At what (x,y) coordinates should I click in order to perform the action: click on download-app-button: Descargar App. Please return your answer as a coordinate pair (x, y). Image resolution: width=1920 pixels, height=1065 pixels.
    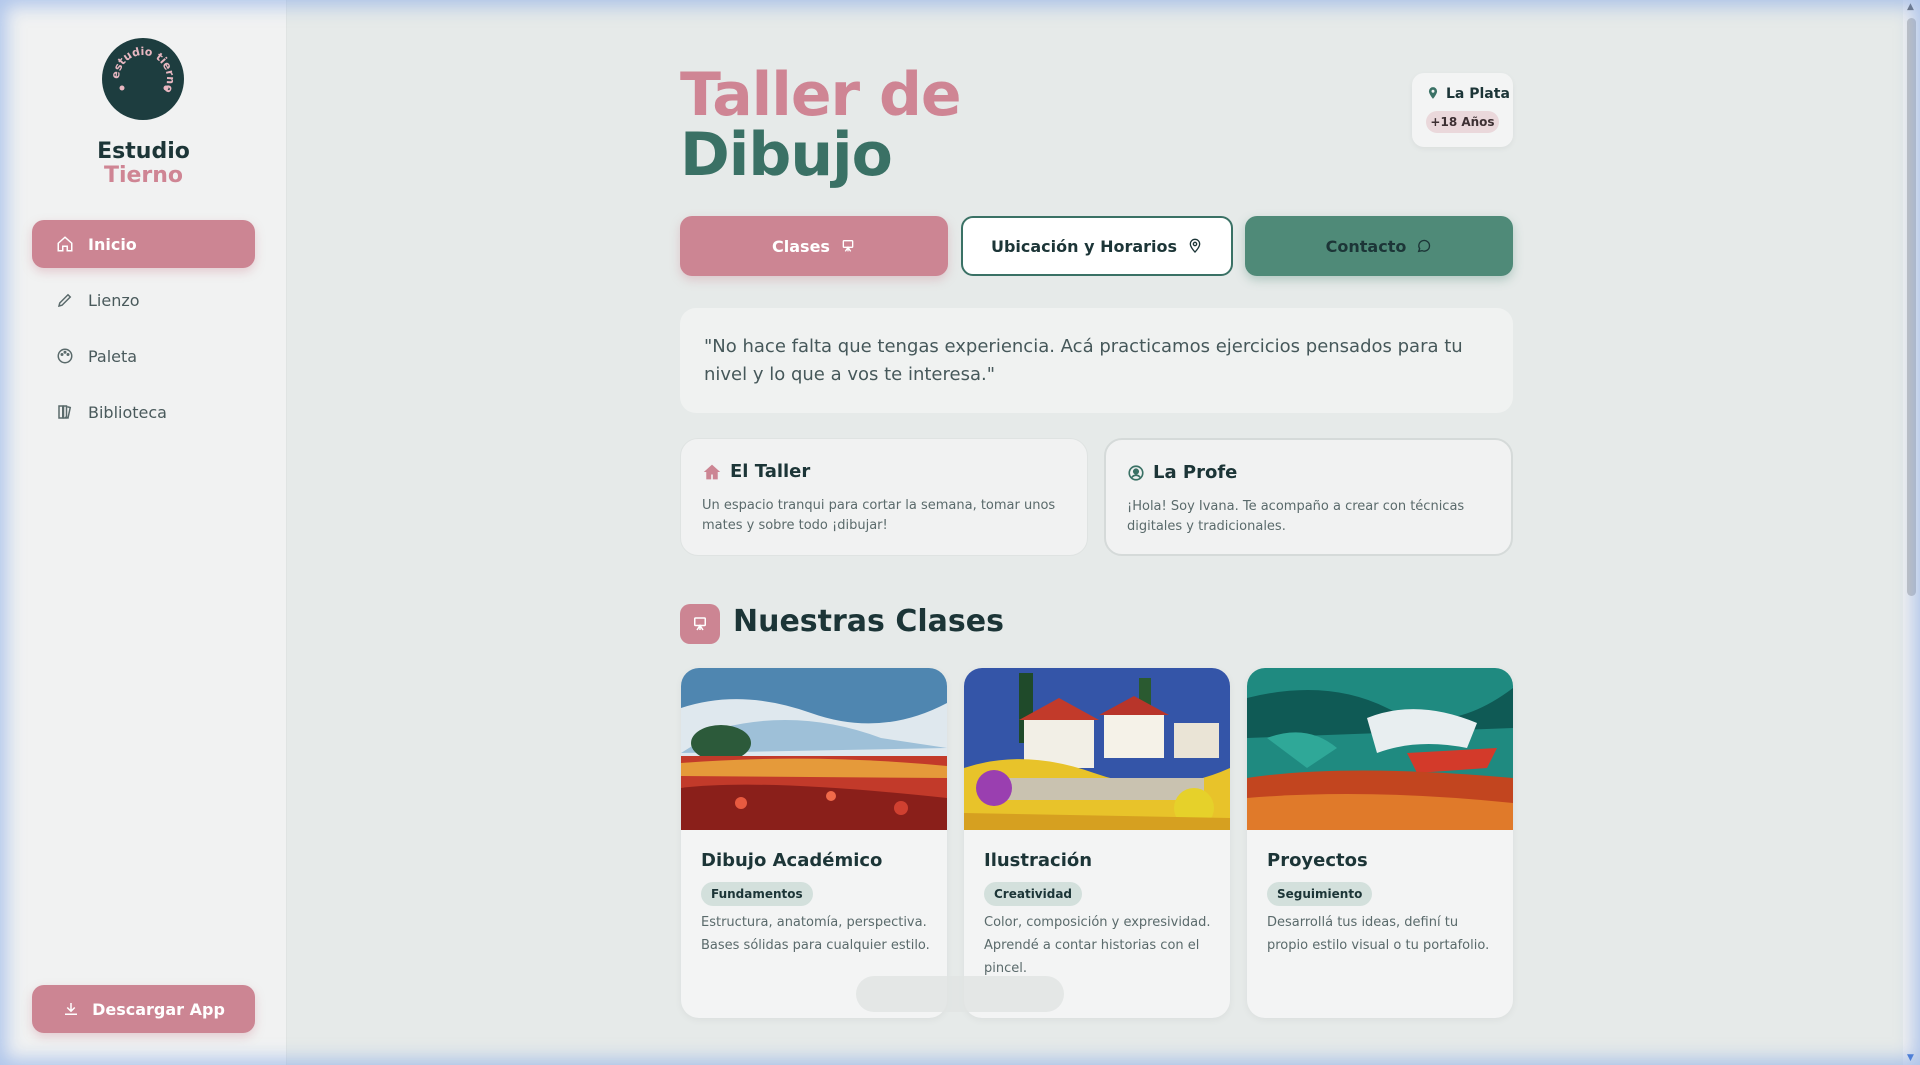
    Looking at the image, I should click on (143, 1009).